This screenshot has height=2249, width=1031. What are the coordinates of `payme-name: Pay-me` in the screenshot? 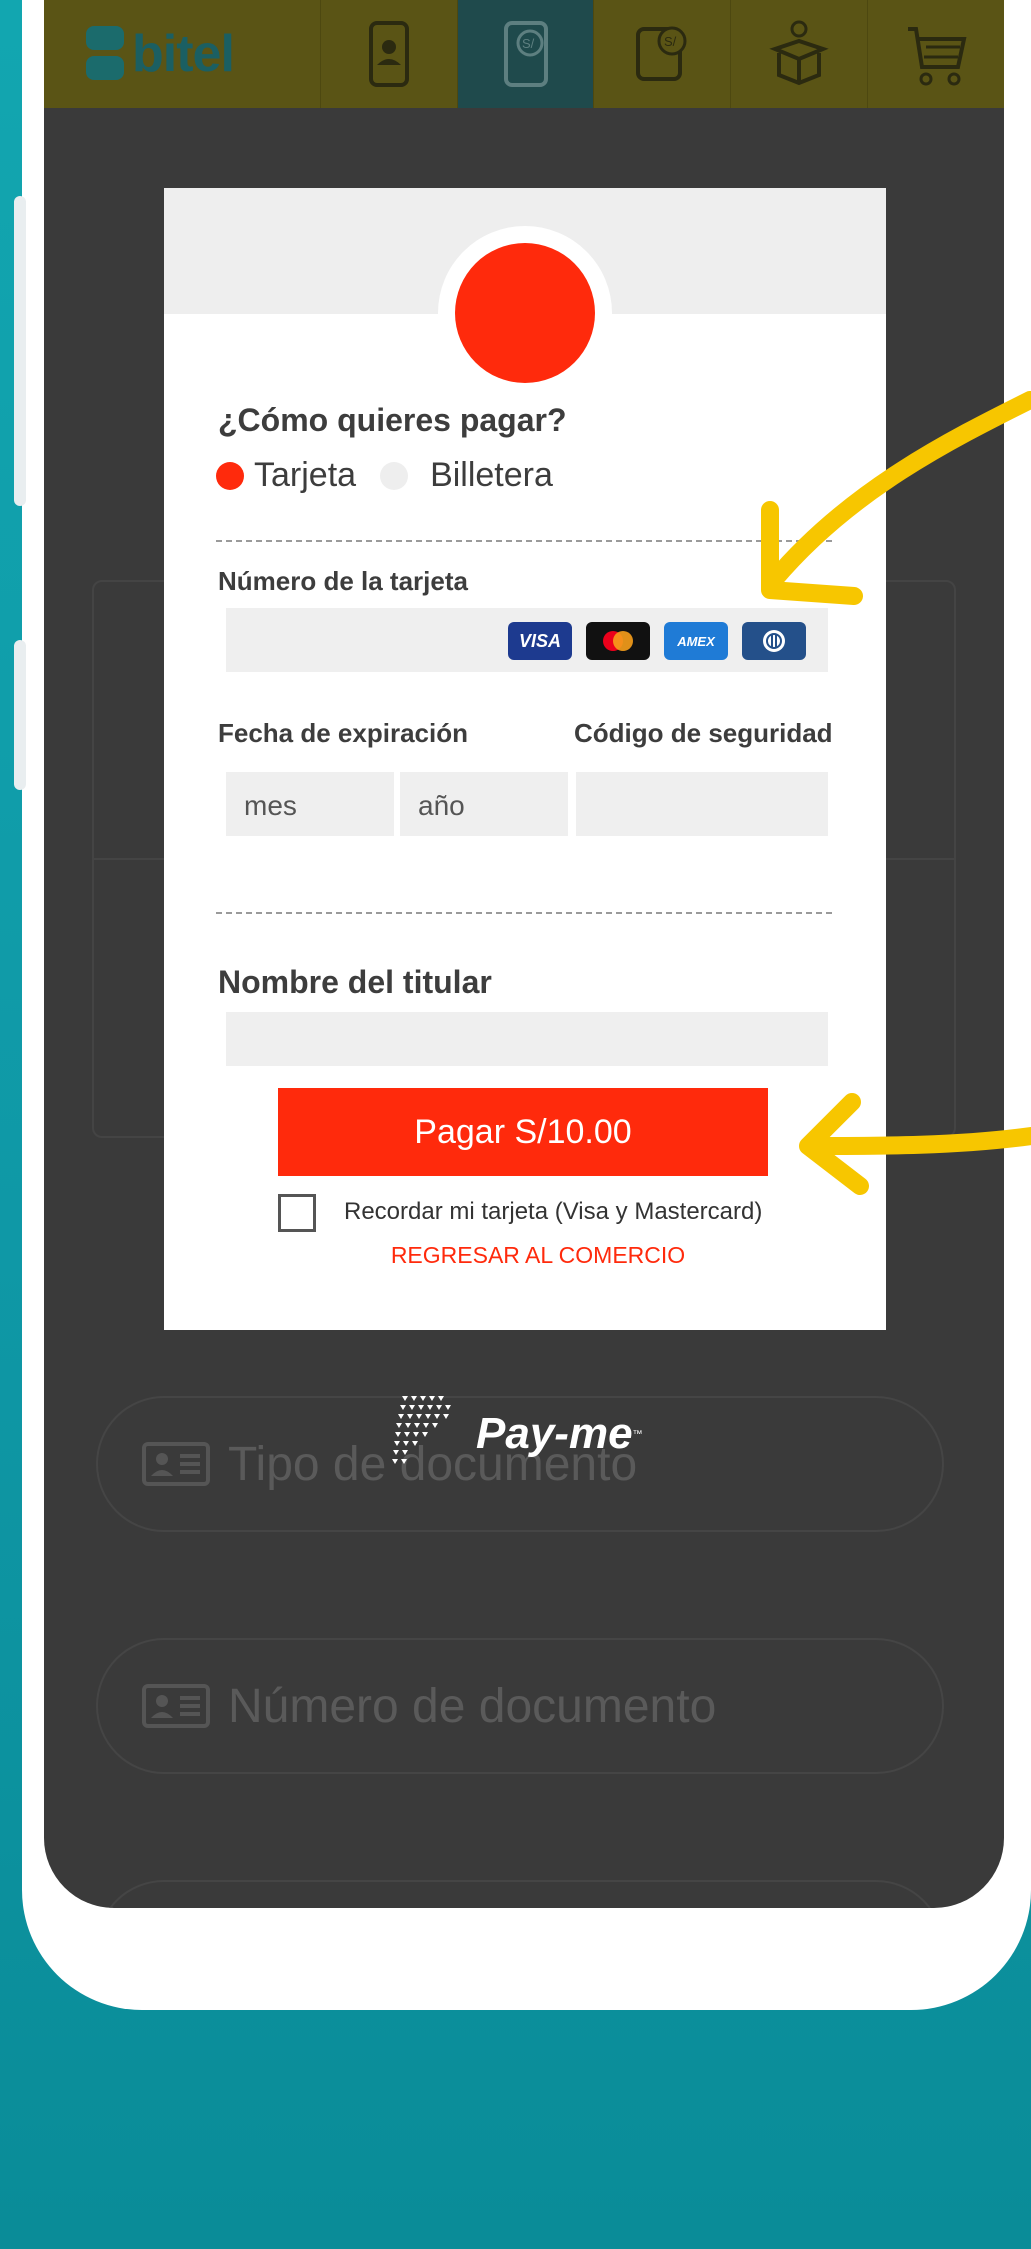 It's located at (554, 1433).